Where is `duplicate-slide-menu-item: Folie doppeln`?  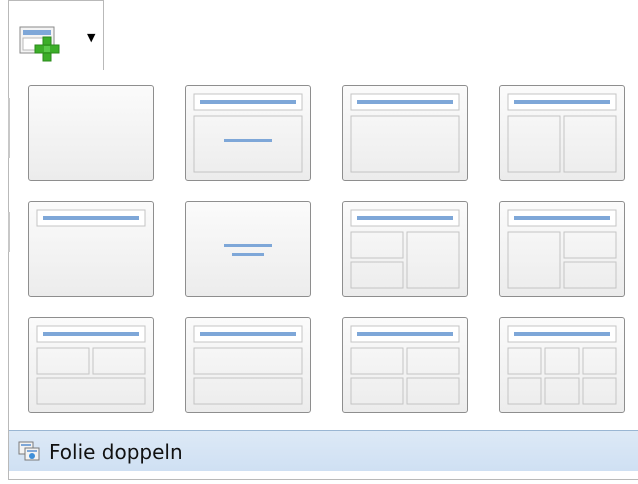 duplicate-slide-menu-item: Folie doppeln is located at coordinates (323, 451).